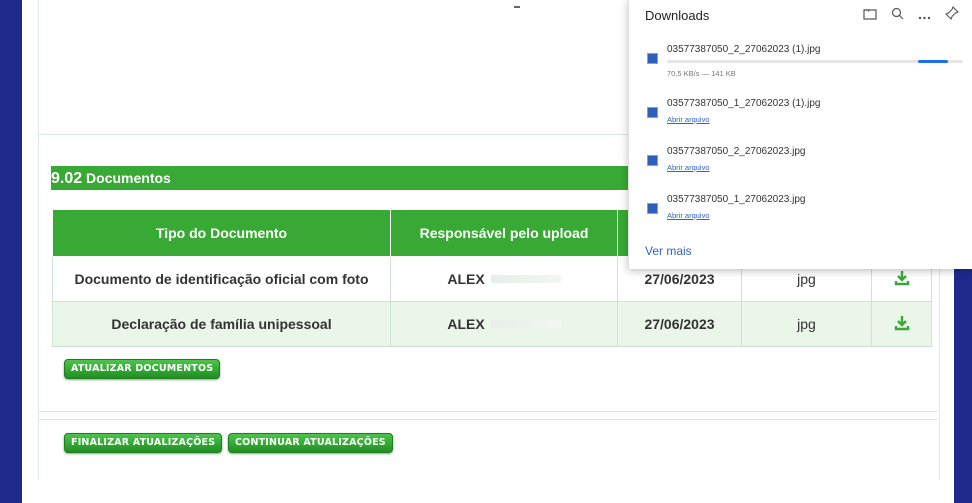 The image size is (972, 503). I want to click on download-file-name: 03577387050_1_27062023.jpg, so click(736, 199).